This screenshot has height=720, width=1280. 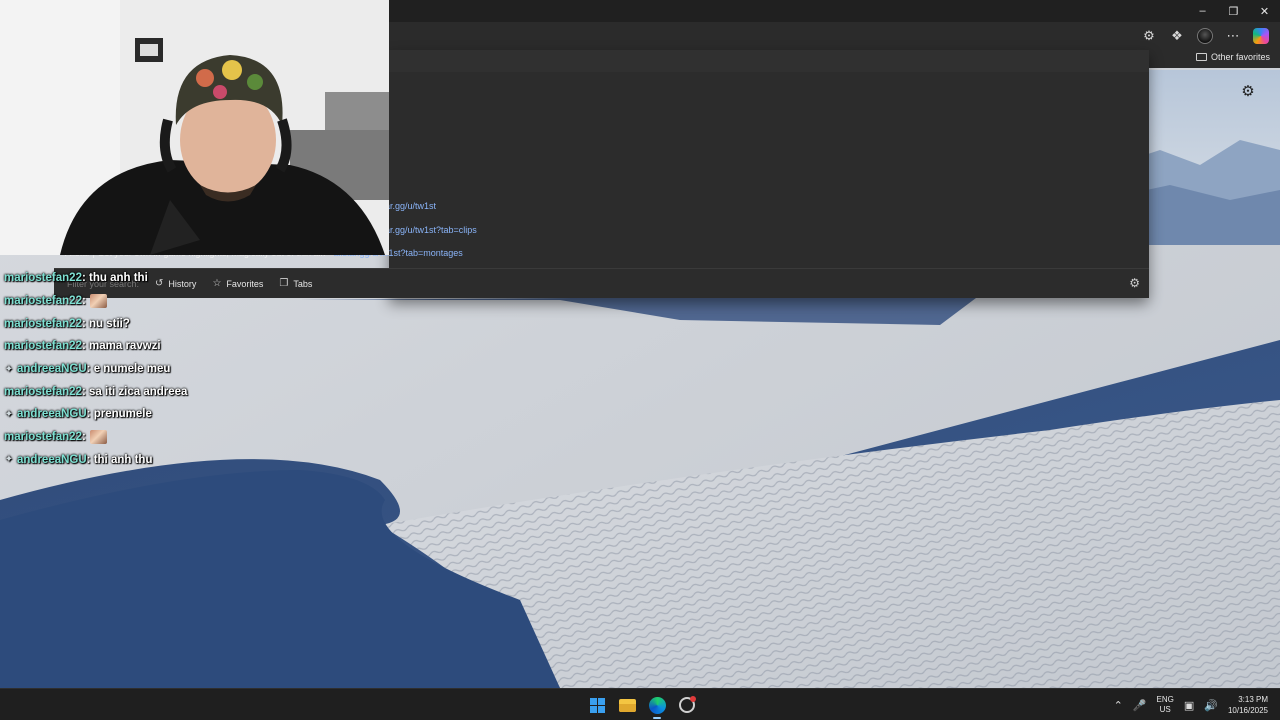 I want to click on language-code: ENG, so click(x=1165, y=699).